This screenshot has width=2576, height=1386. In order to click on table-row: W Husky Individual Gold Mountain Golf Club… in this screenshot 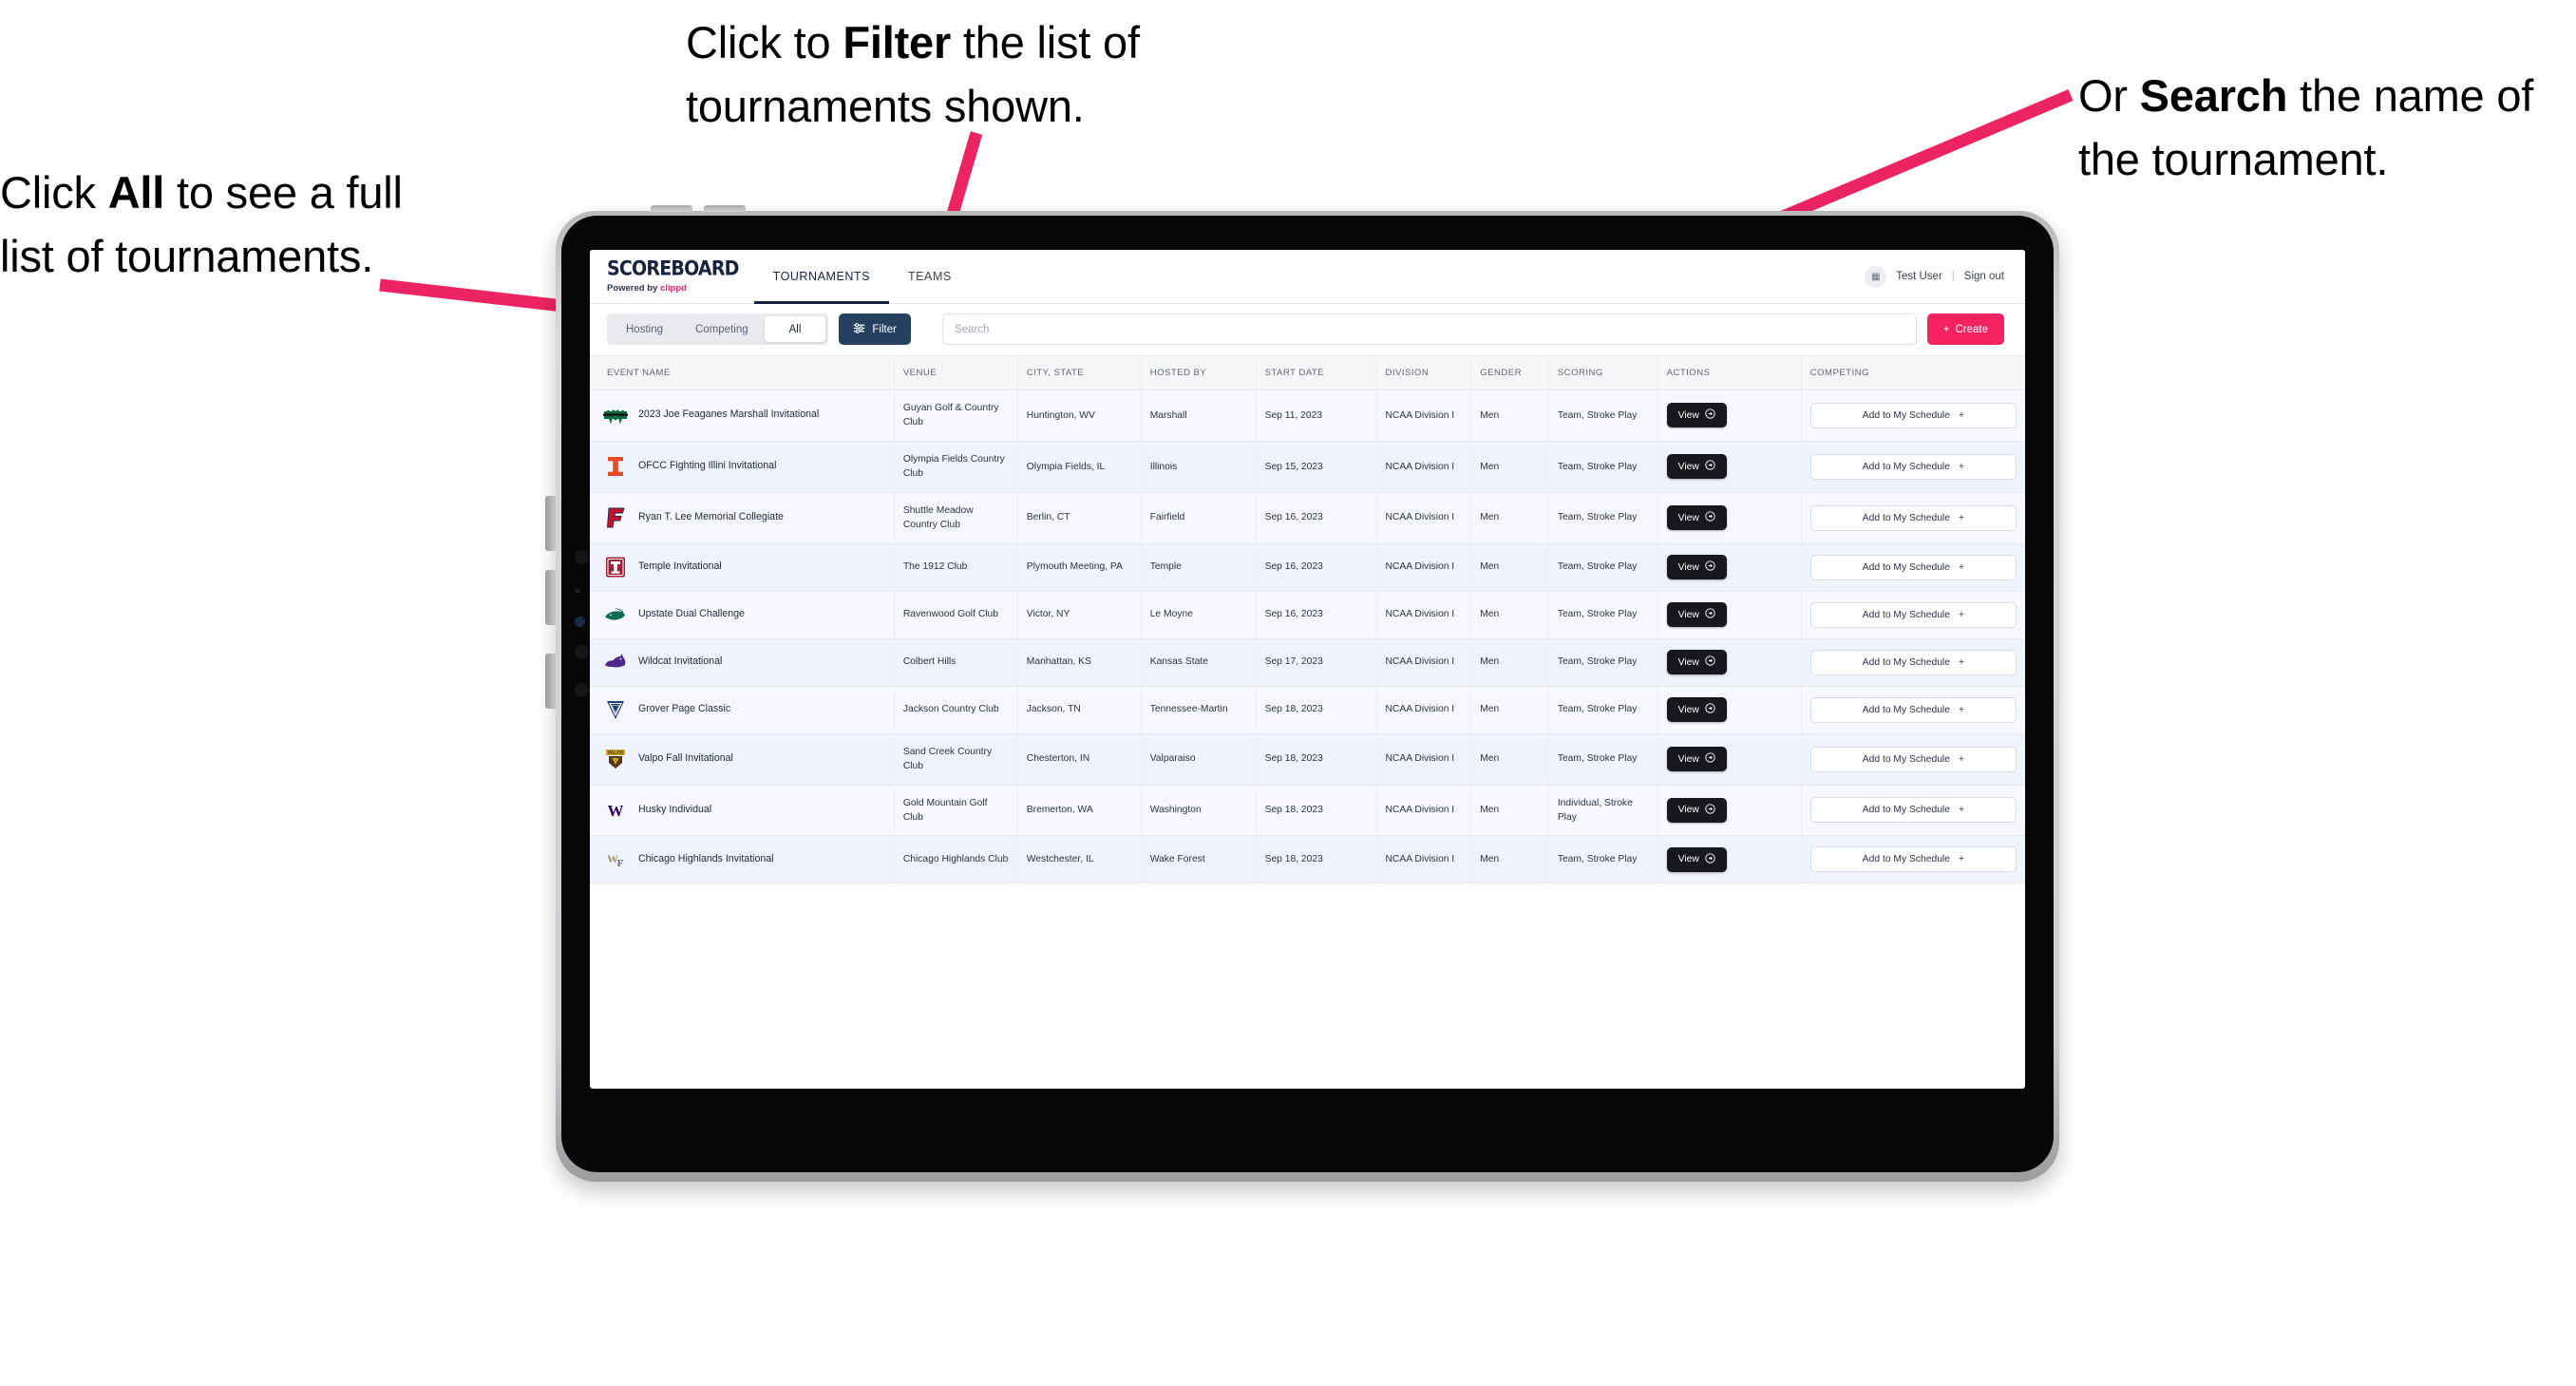, I will do `click(1307, 811)`.